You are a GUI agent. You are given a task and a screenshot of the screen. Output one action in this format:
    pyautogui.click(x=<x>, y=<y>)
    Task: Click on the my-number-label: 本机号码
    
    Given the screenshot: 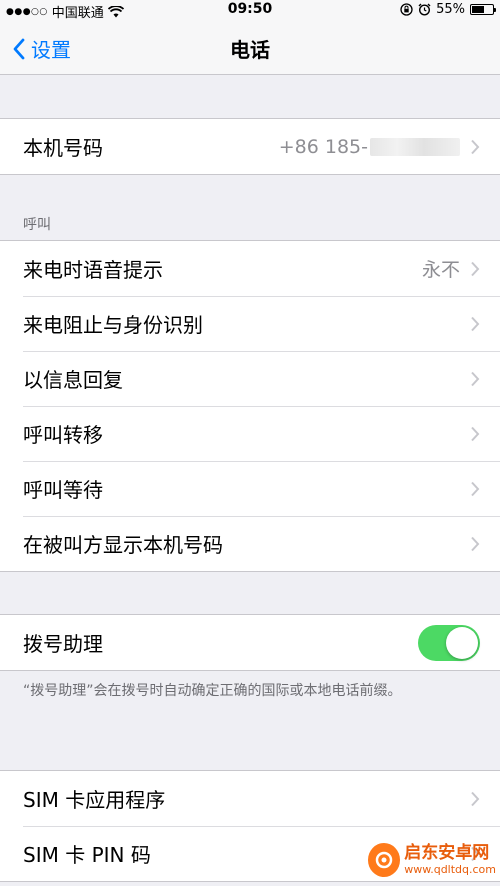 What is the action you would take?
    pyautogui.click(x=63, y=148)
    